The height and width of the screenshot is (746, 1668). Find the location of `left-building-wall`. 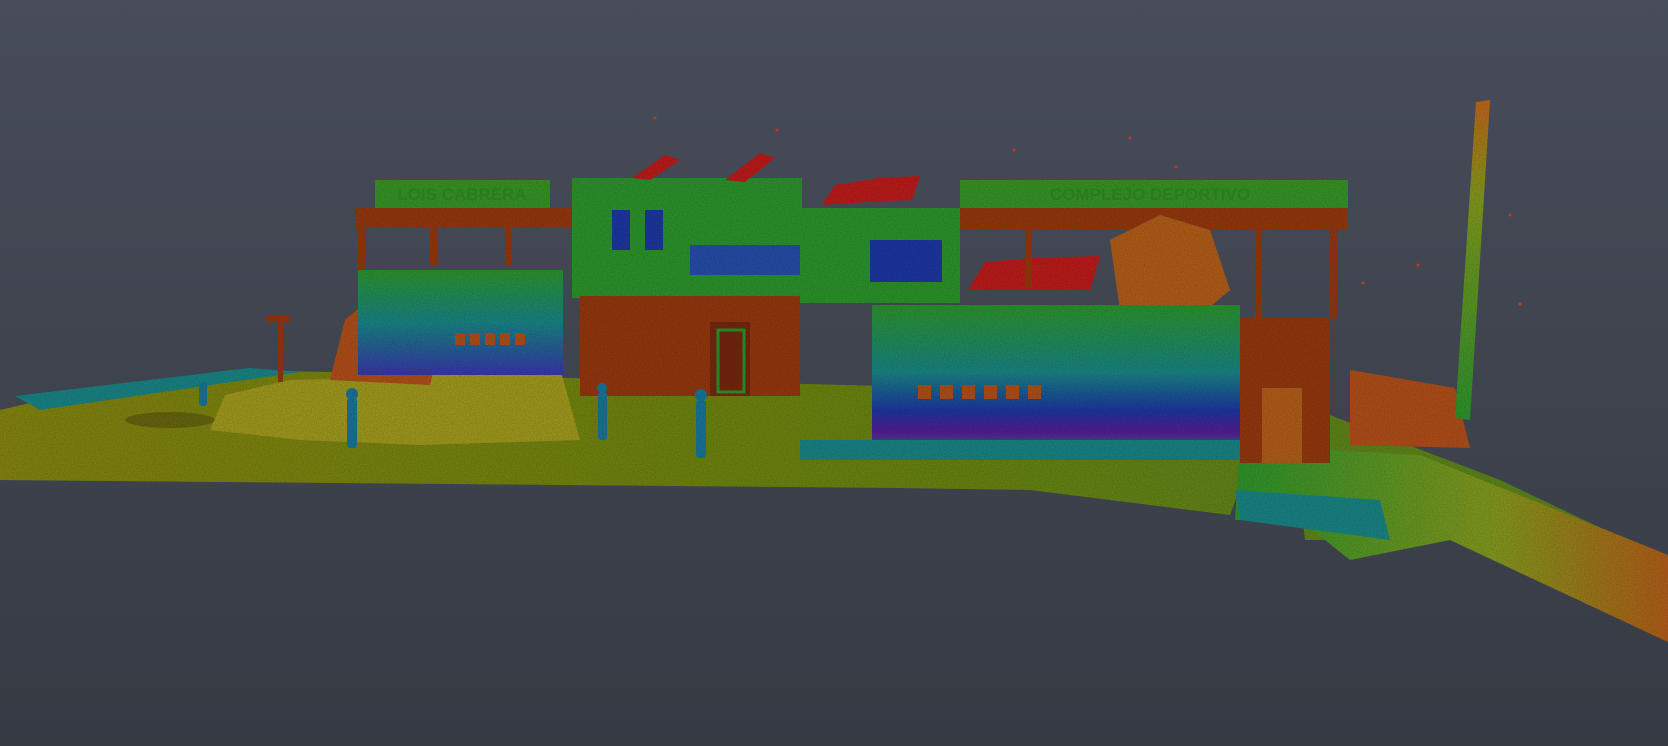

left-building-wall is located at coordinates (460, 322).